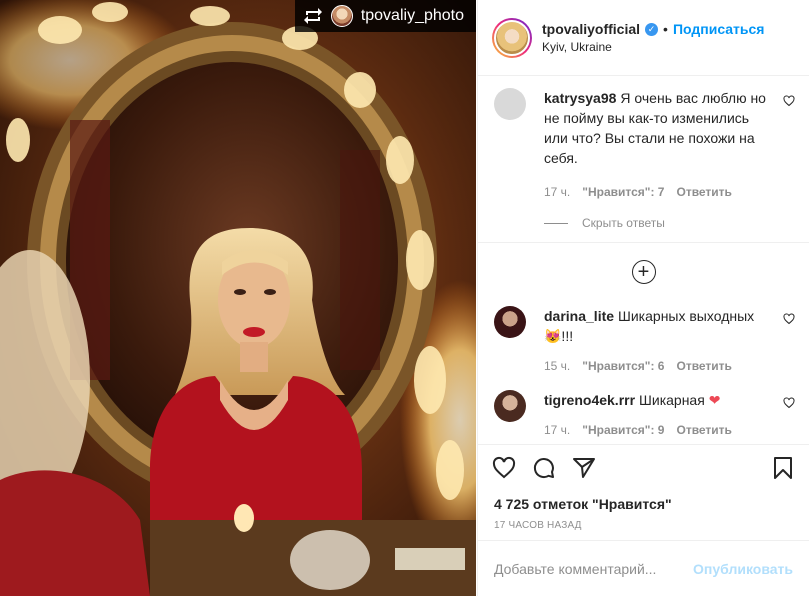 Image resolution: width=809 pixels, height=596 pixels. Describe the element at coordinates (643, 504) in the screenshot. I see `likes-count: 4 725 отметок "Нравится"` at that location.